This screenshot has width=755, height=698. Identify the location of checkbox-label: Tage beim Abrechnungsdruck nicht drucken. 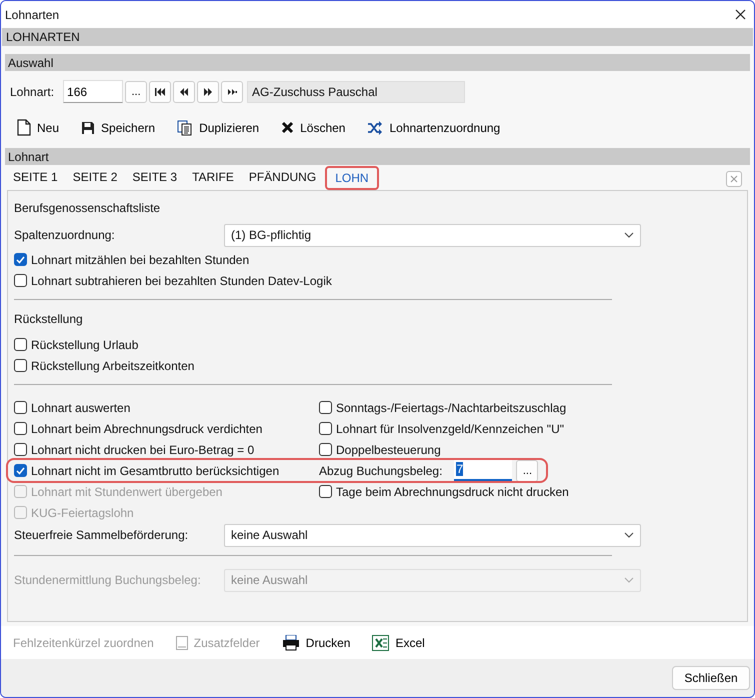
(452, 491).